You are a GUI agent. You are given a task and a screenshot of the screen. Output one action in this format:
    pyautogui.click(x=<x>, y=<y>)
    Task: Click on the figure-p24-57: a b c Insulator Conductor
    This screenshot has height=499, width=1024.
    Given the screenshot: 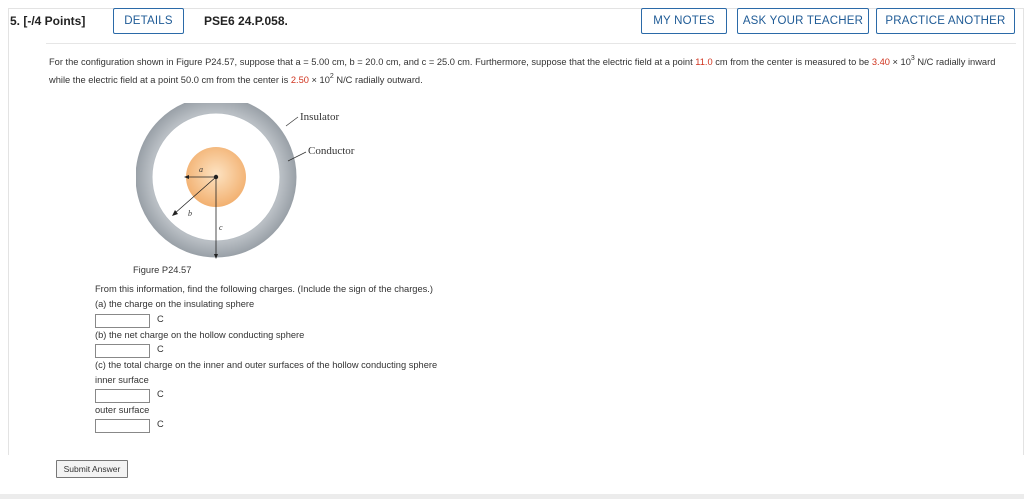 What is the action you would take?
    pyautogui.click(x=245, y=181)
    